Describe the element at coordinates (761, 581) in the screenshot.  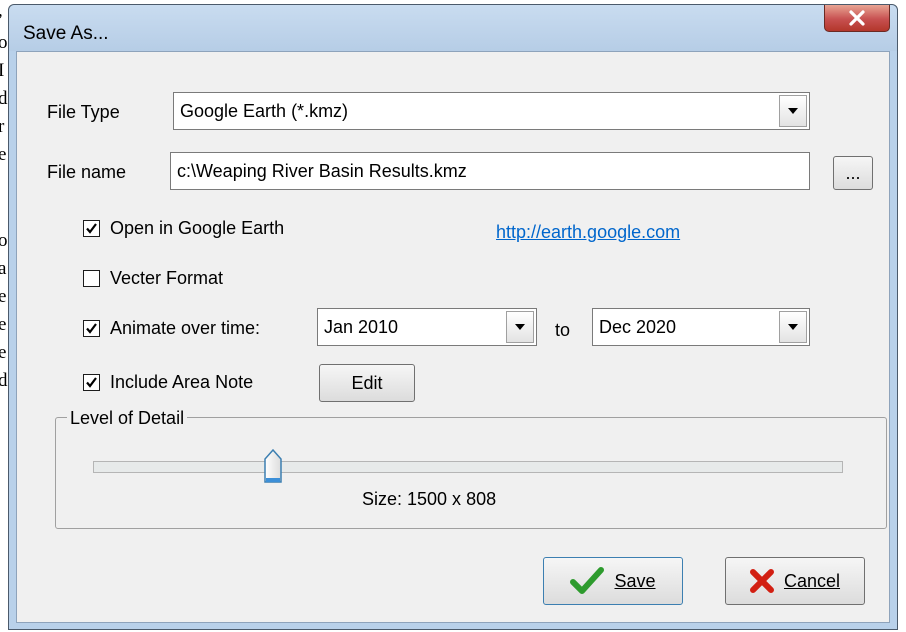
I see `red-x-icon` at that location.